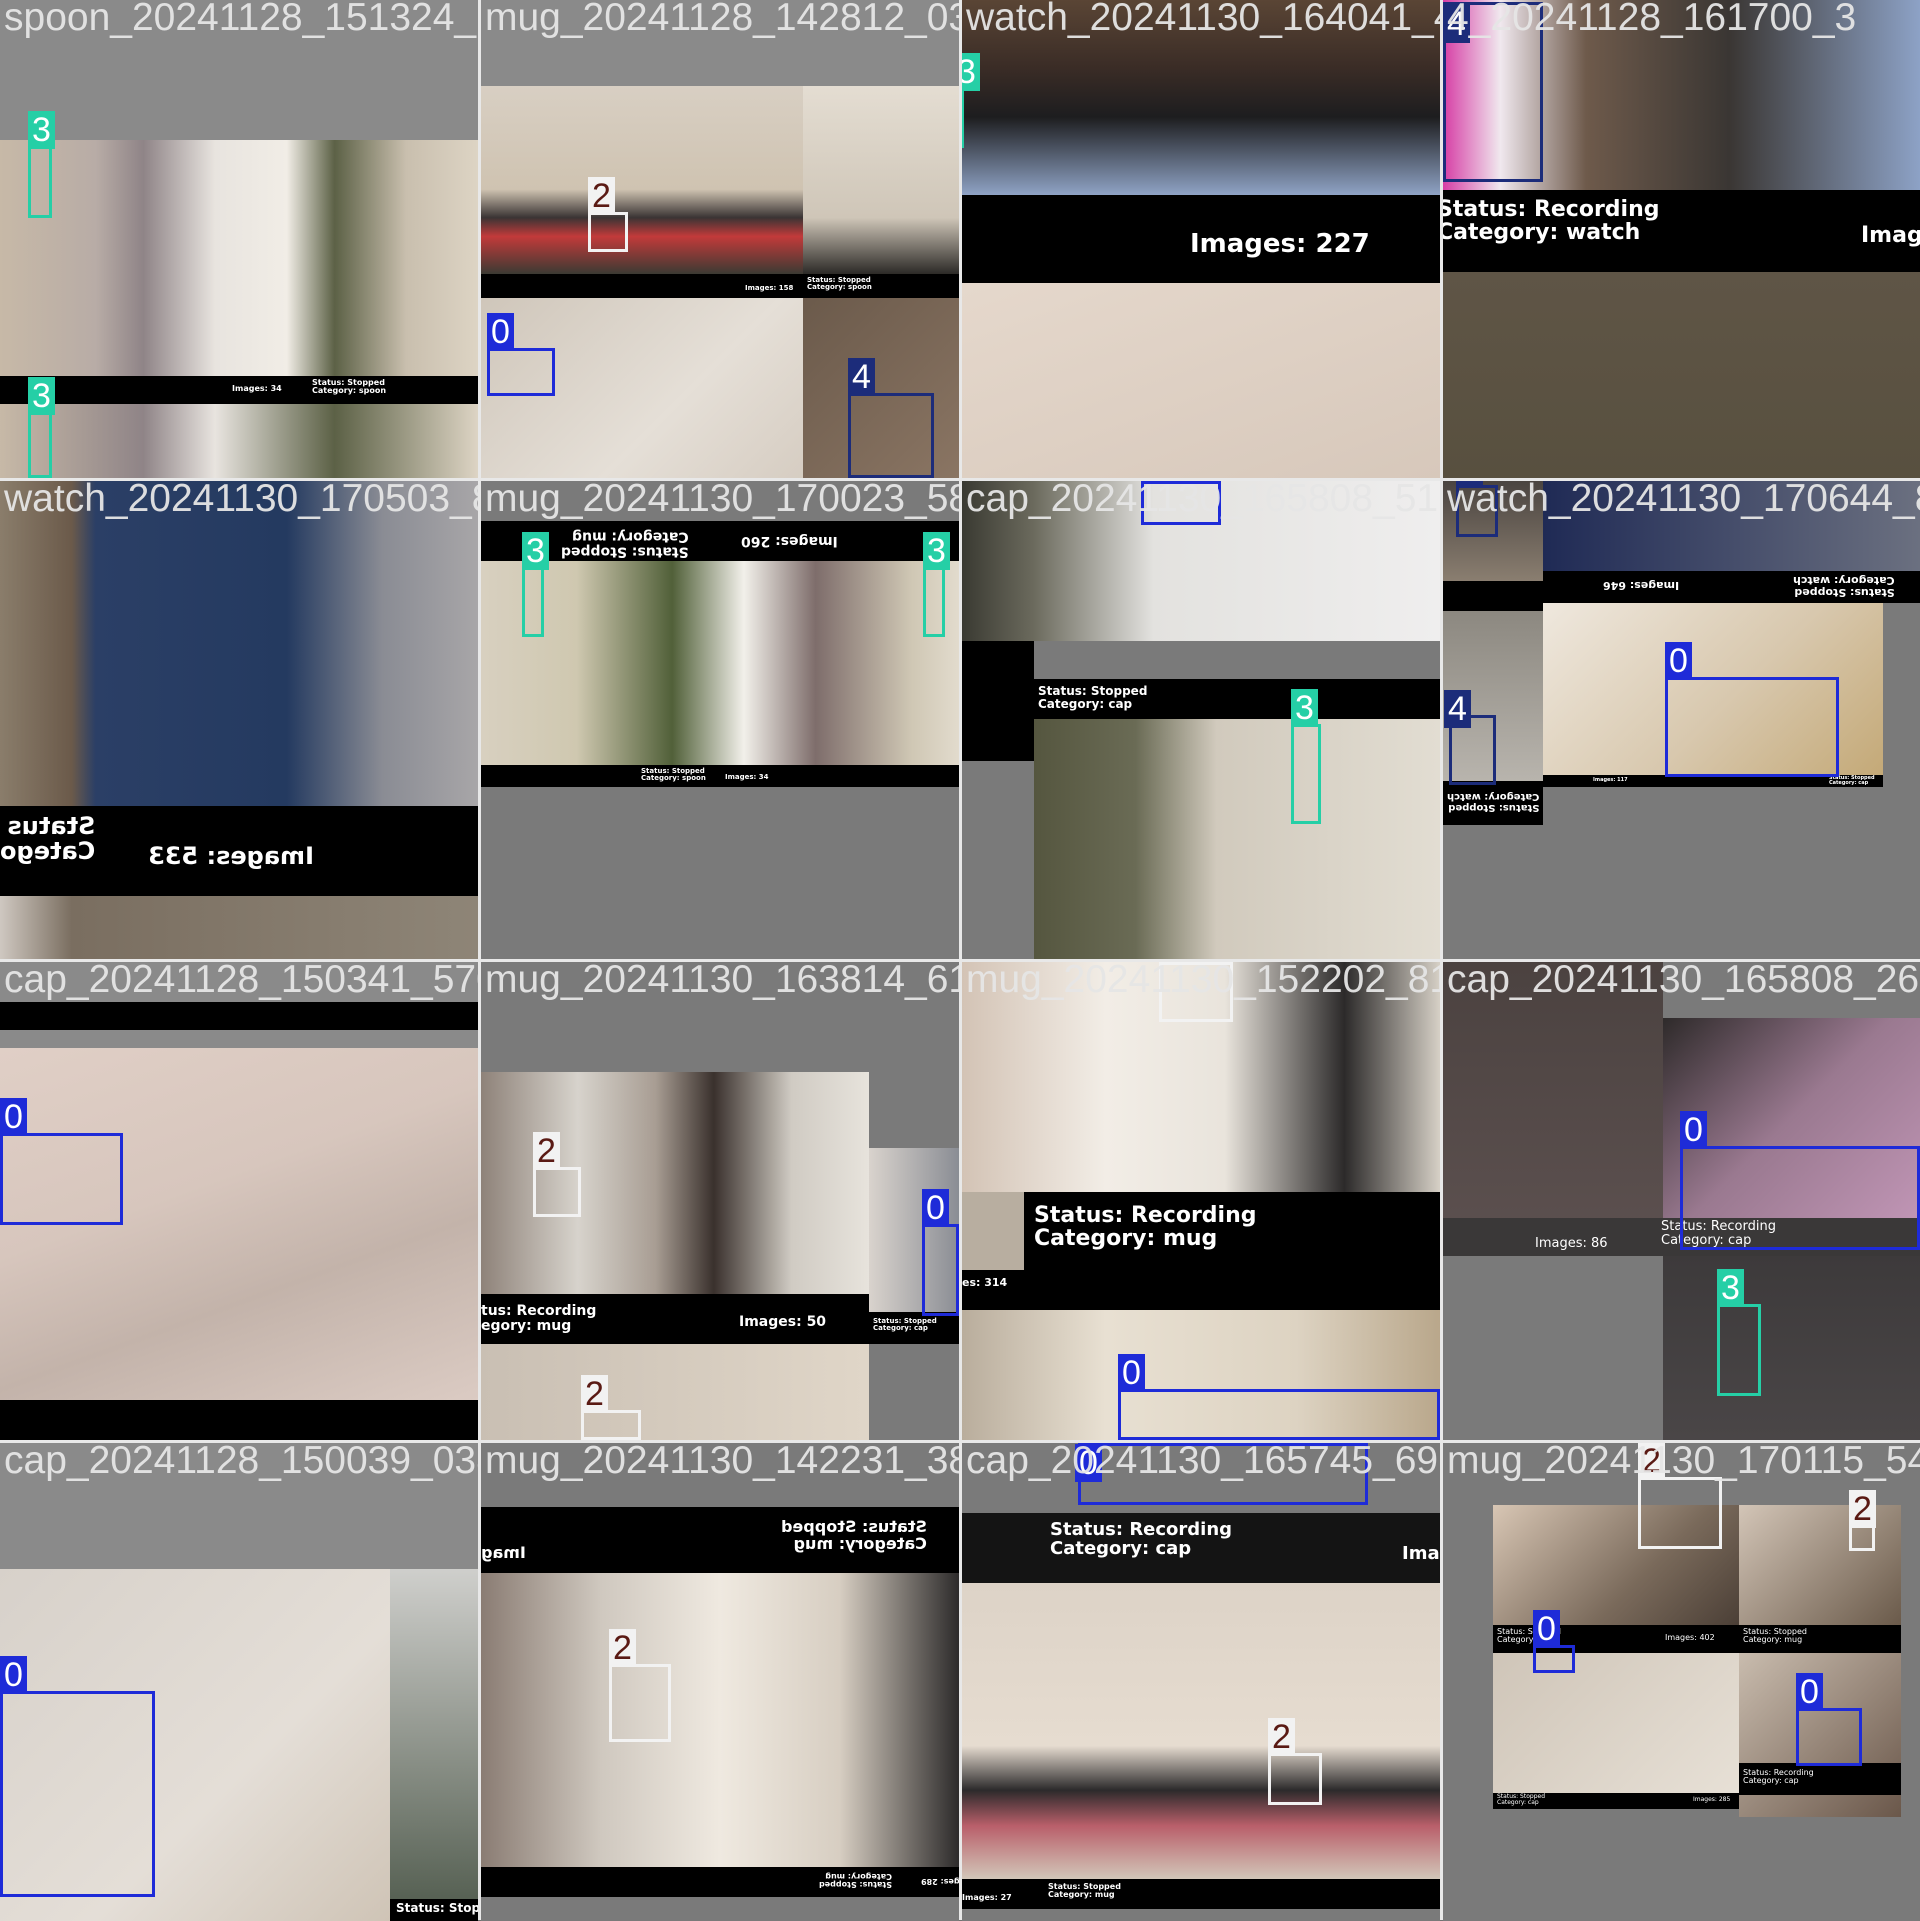 The width and height of the screenshot is (1920, 1921). What do you see at coordinates (1201, 1290) in the screenshot?
I see `status-overlay: es: 314` at bounding box center [1201, 1290].